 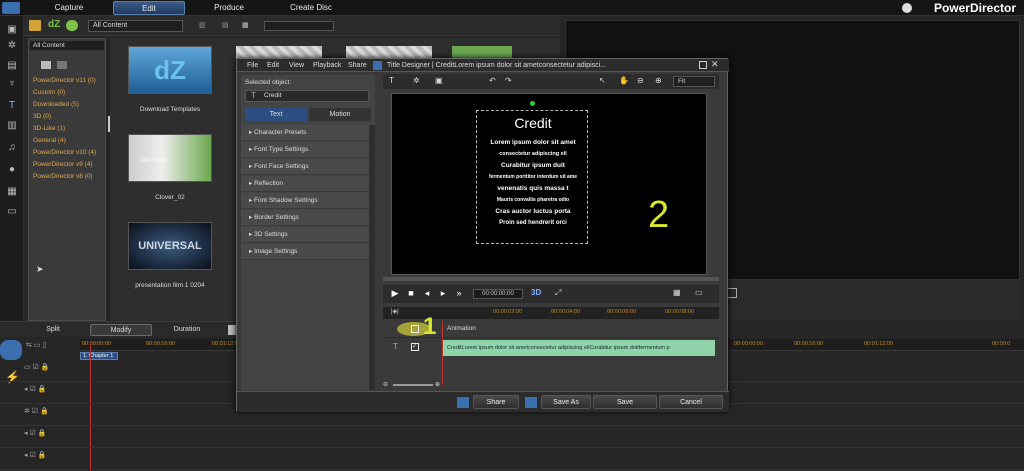 I want to click on title-room-icon: T, so click(x=12, y=106).